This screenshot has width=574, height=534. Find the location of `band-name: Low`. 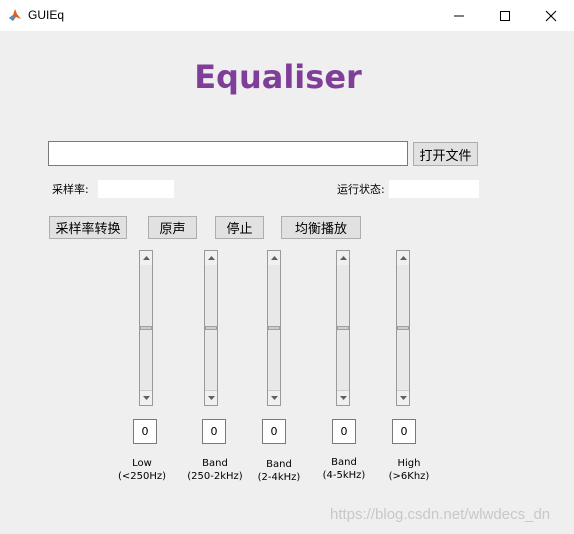

band-name: Low is located at coordinates (142, 463).